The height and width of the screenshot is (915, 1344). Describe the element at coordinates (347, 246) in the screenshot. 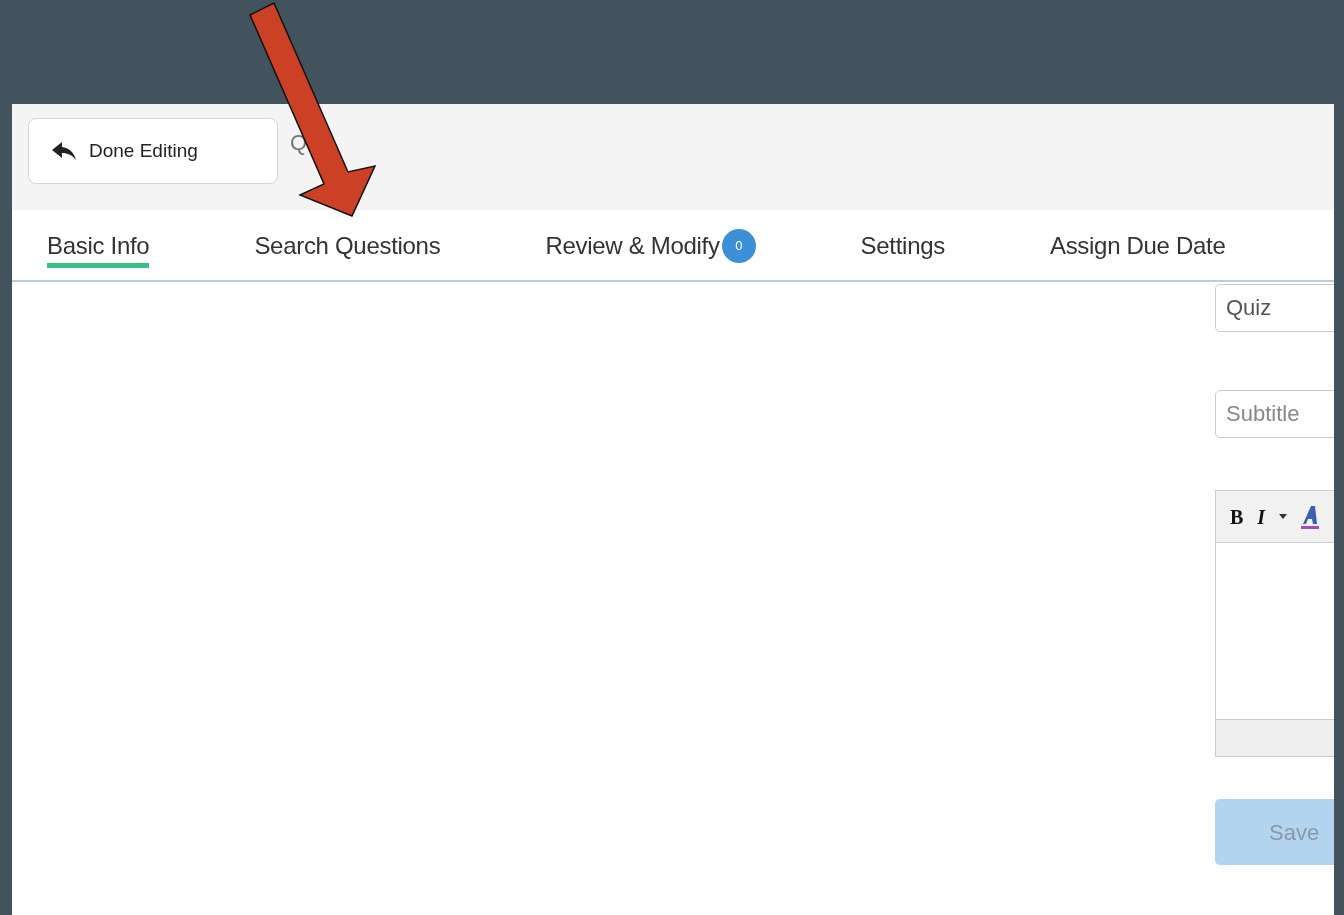

I see `tab: Search Questions` at that location.